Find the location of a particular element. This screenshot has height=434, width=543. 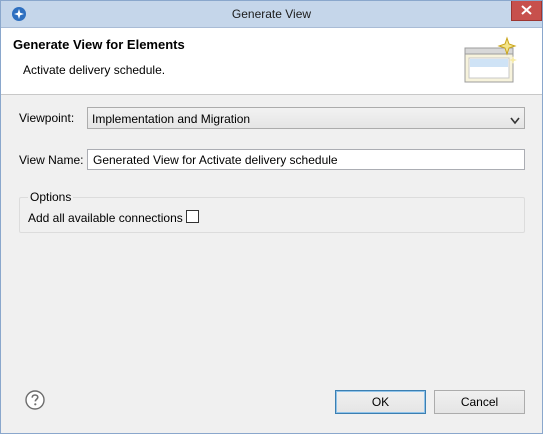

viewpoint-selected-value: Implementation and Migration is located at coordinates (171, 119).